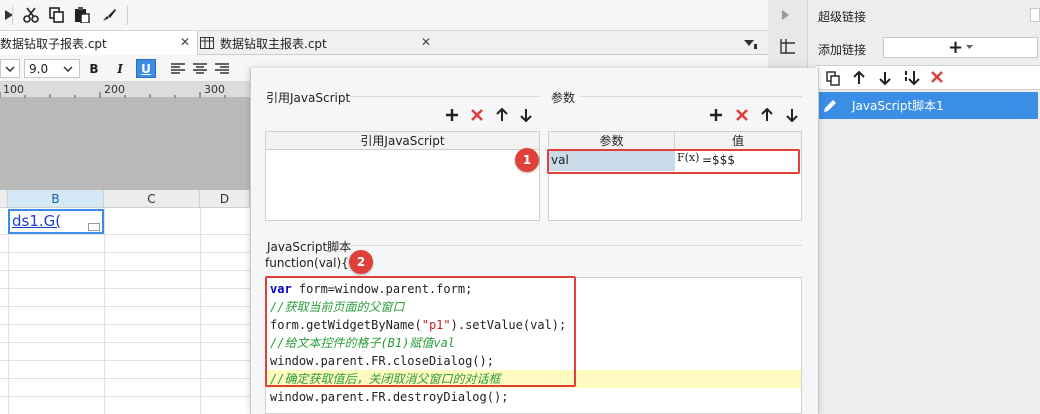  I want to click on move-bottom-icon, so click(913, 78).